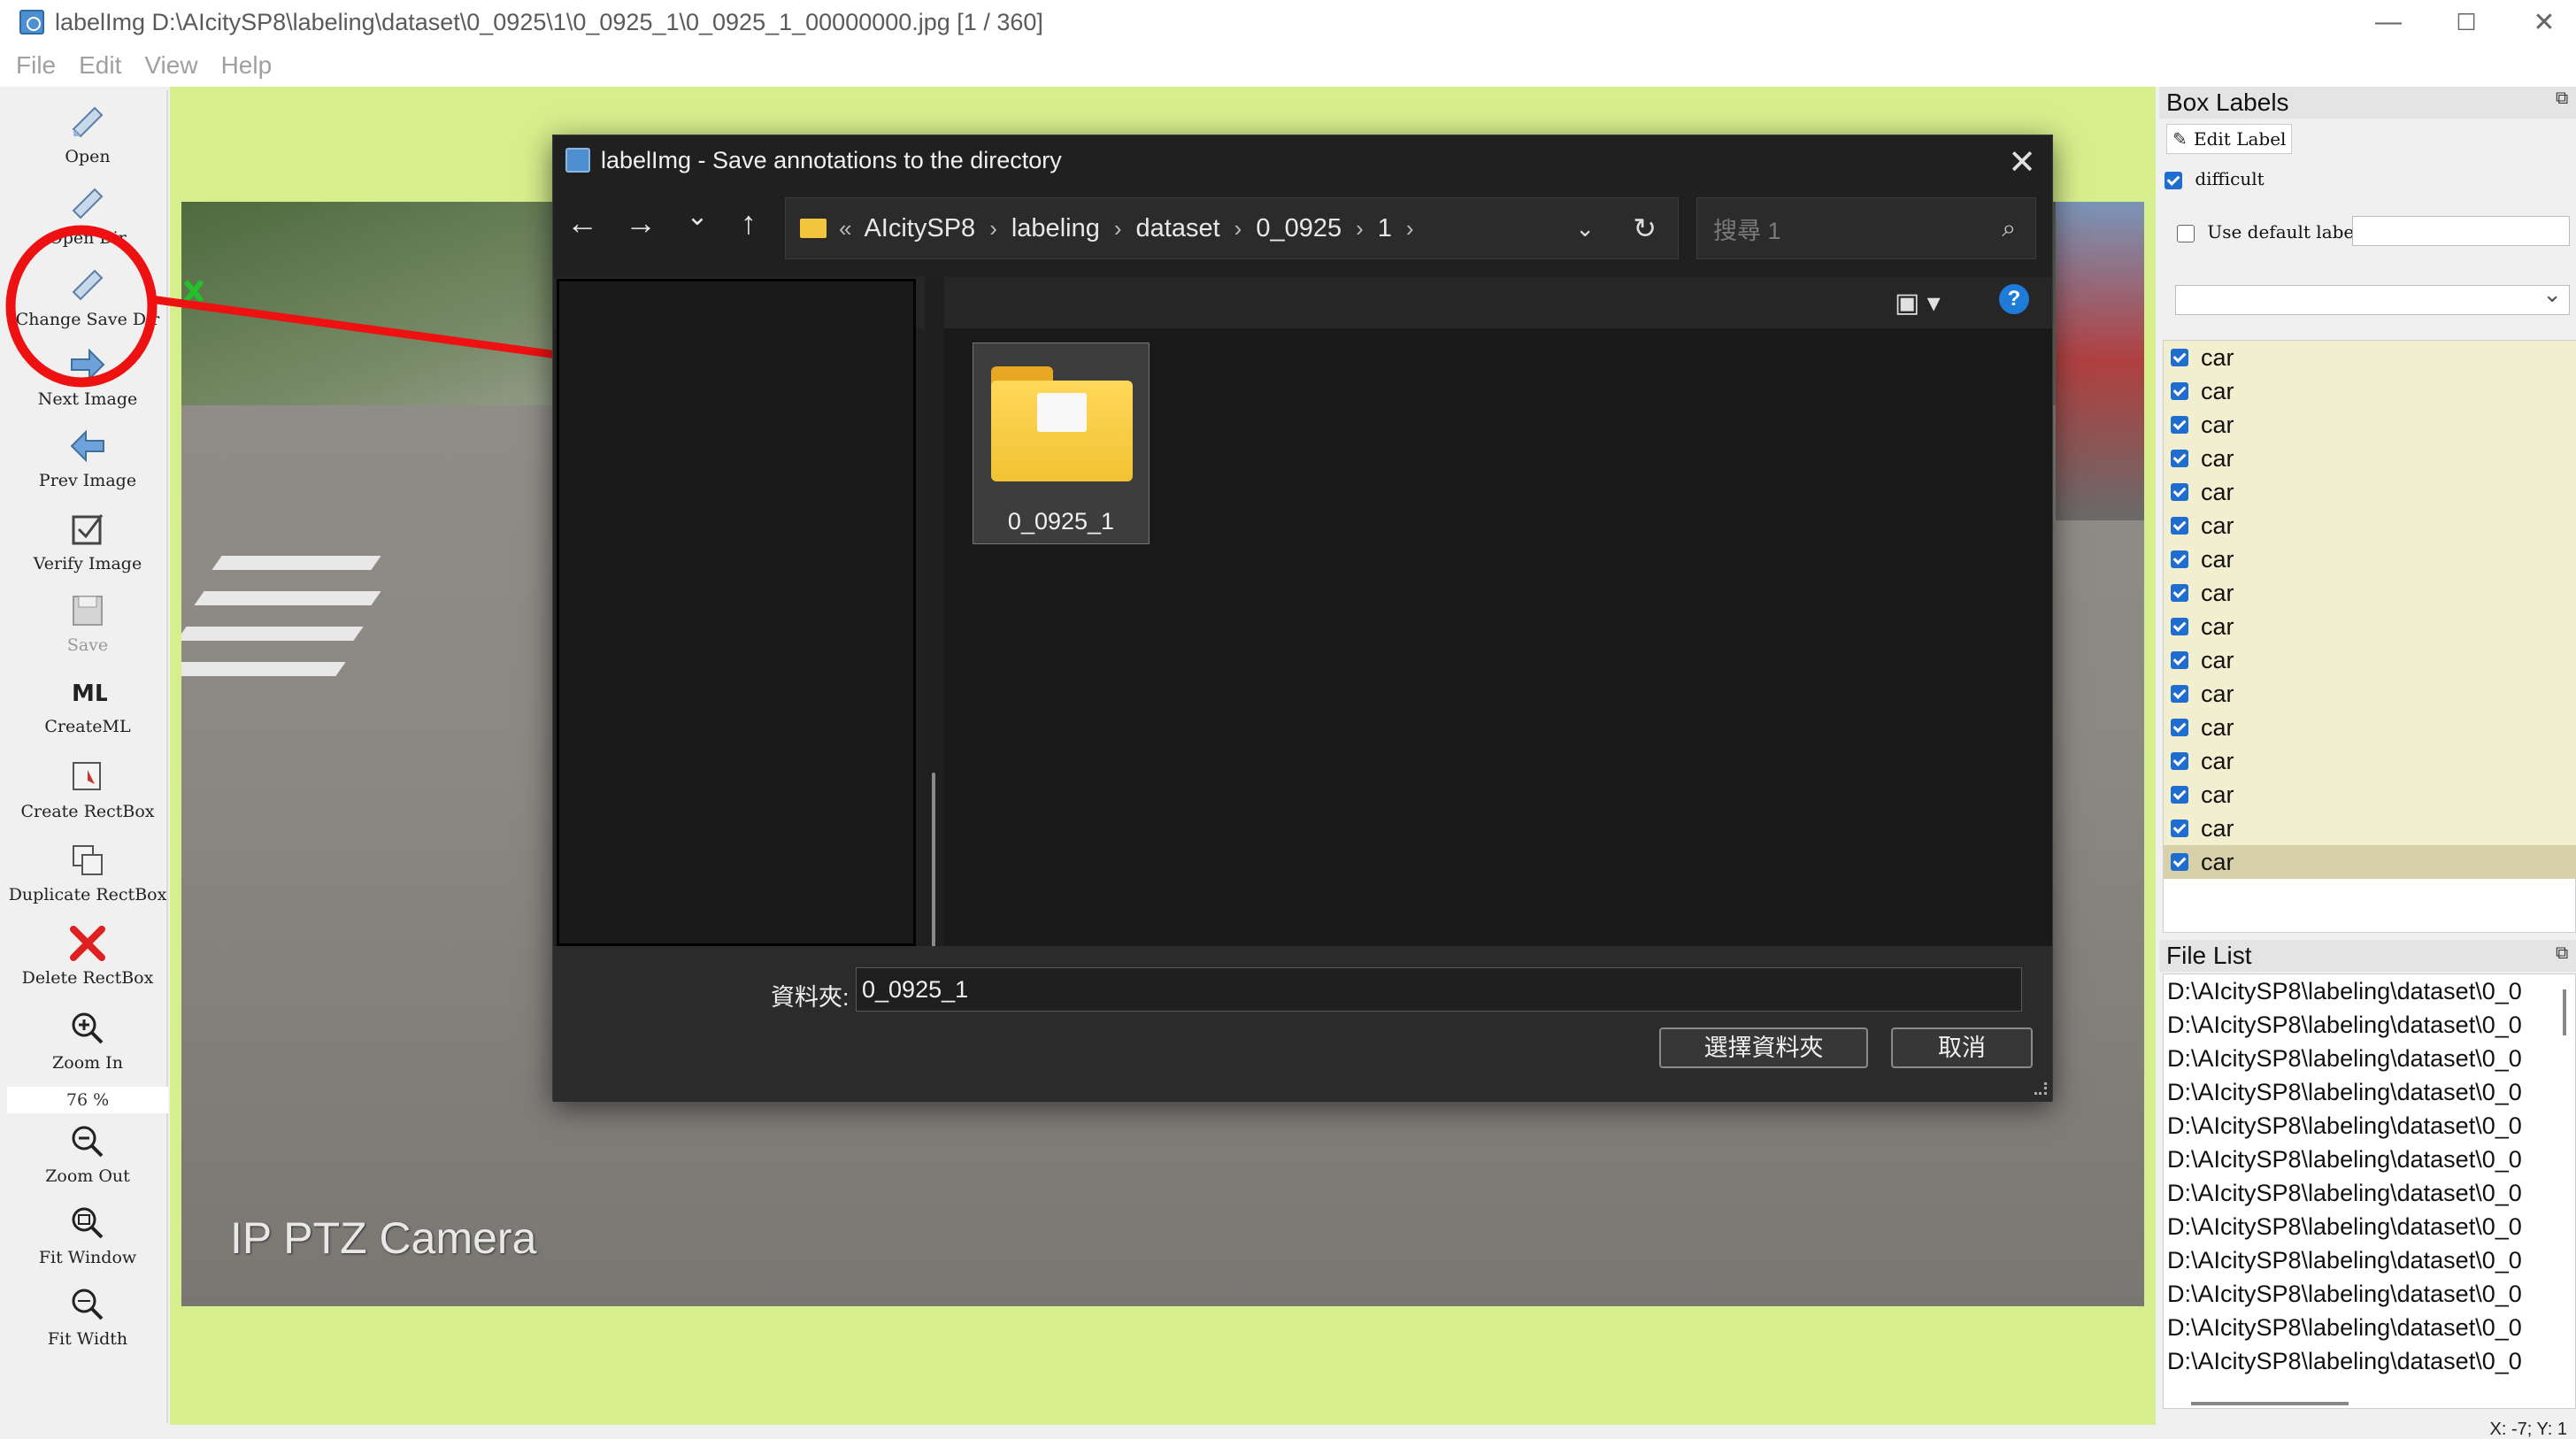 The image size is (2576, 1439). What do you see at coordinates (2040, 1088) in the screenshot?
I see `resize-grip-icon` at bounding box center [2040, 1088].